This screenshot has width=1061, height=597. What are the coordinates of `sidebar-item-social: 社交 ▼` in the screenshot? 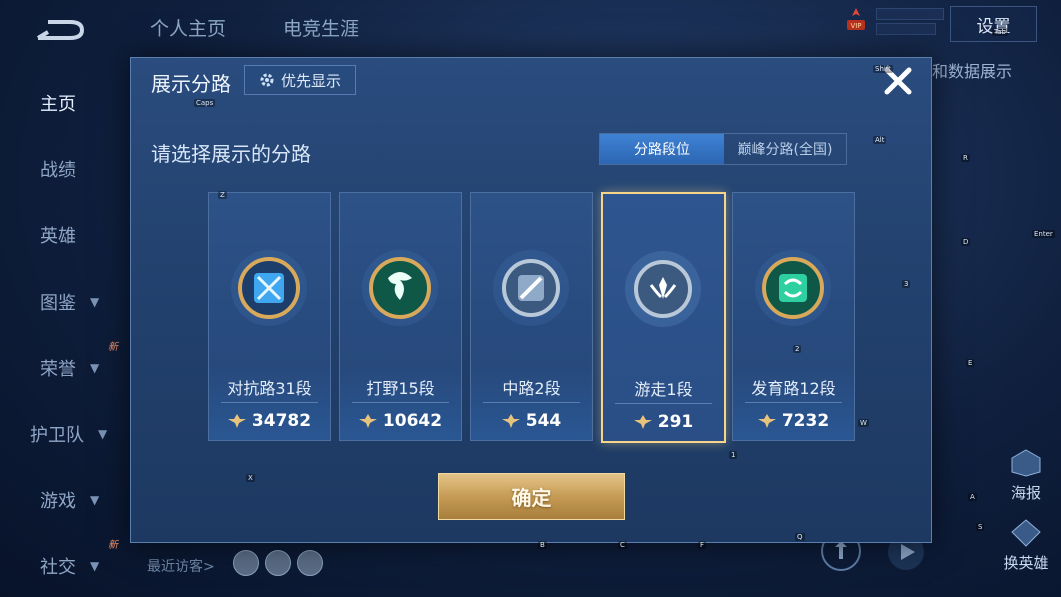 It's located at (69, 566).